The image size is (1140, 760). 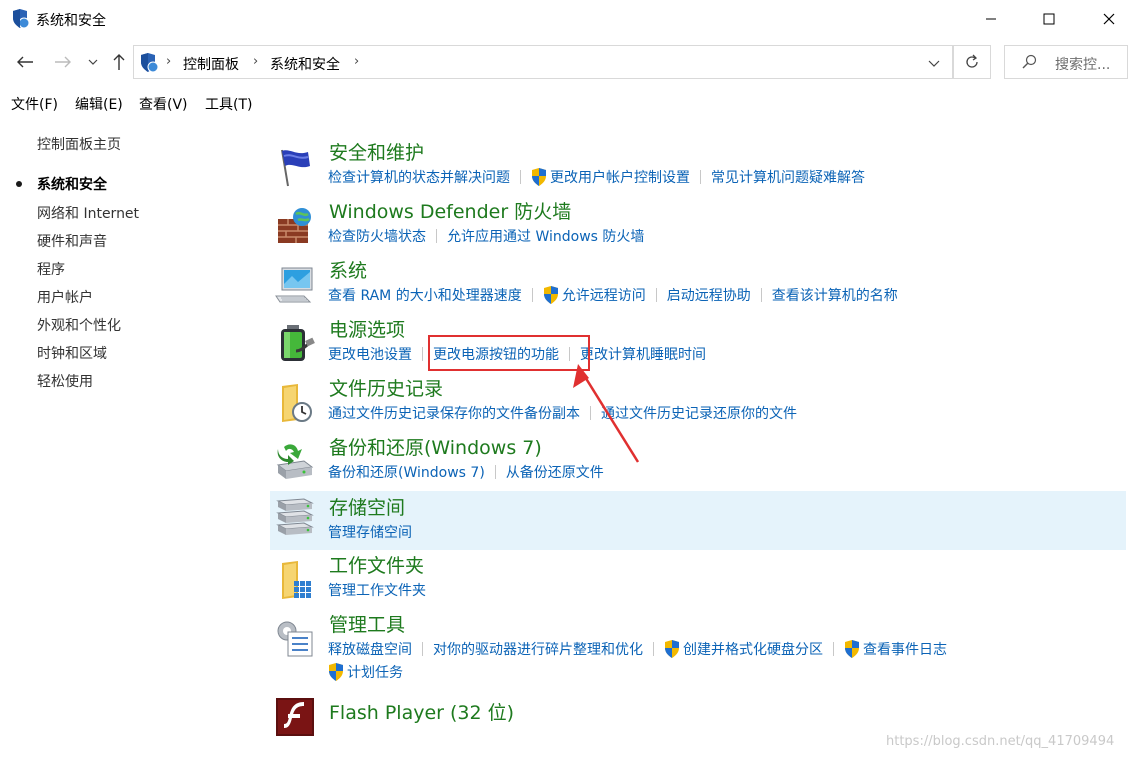 What do you see at coordinates (376, 151) in the screenshot?
I see `category-title: 安全和维护` at bounding box center [376, 151].